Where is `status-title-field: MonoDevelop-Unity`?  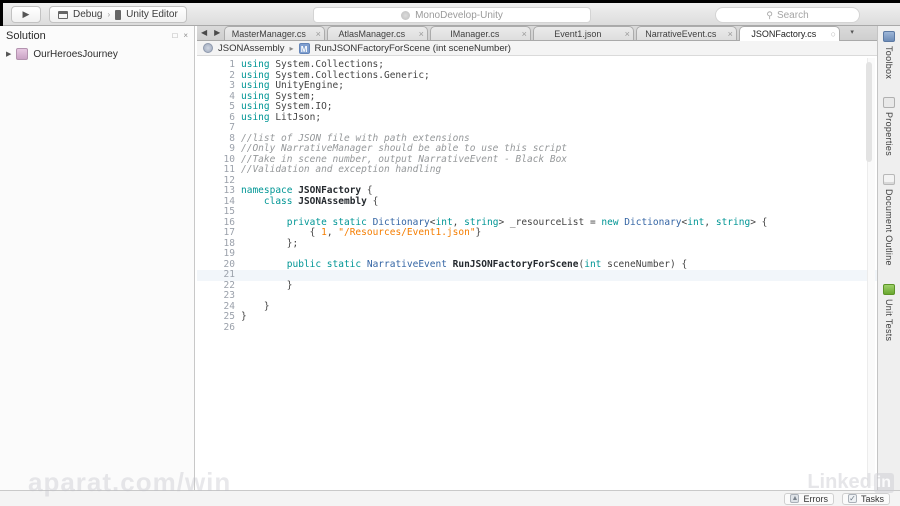
status-title-field: MonoDevelop-Unity is located at coordinates (452, 15).